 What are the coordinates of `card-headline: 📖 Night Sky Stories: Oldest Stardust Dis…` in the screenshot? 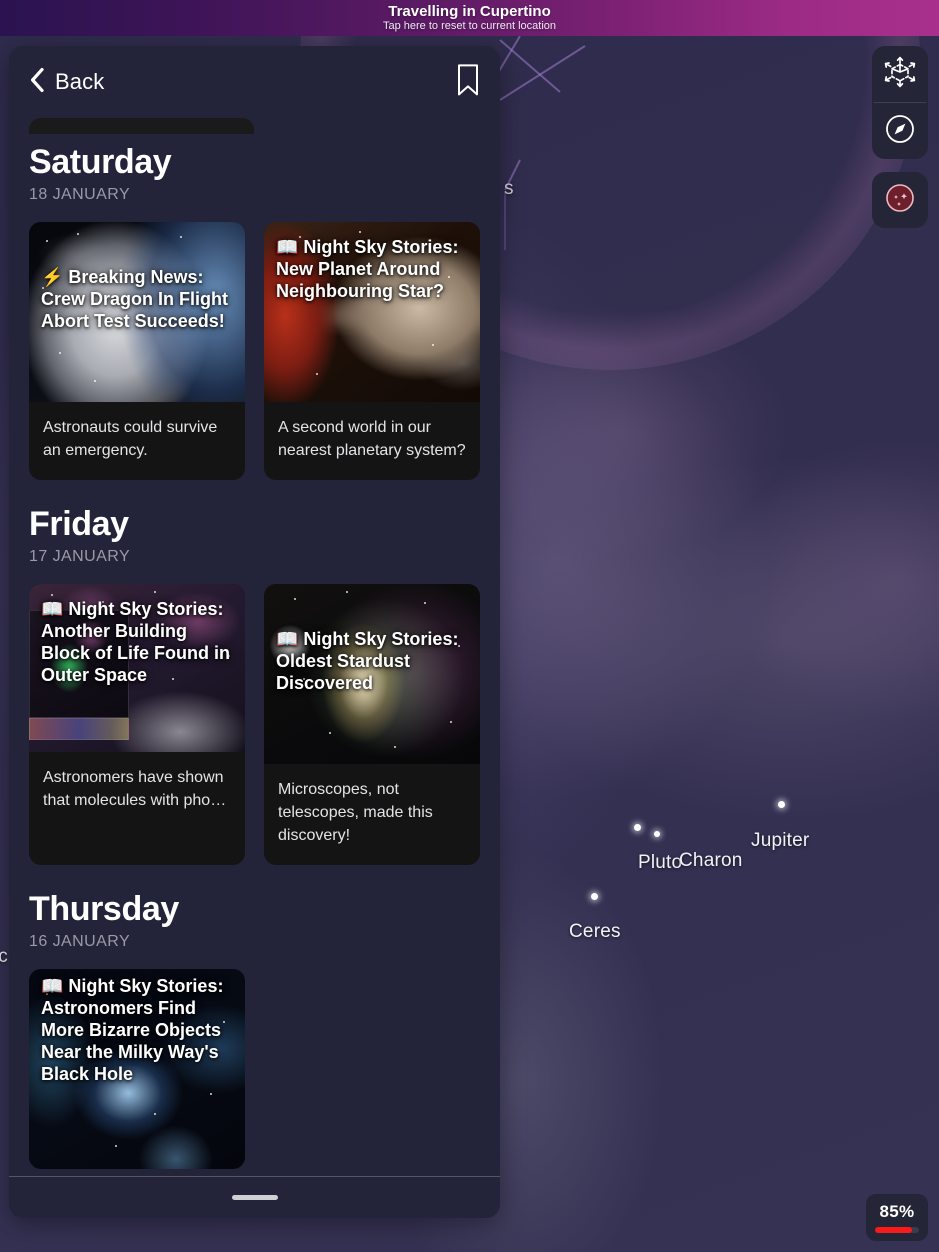 It's located at (367, 661).